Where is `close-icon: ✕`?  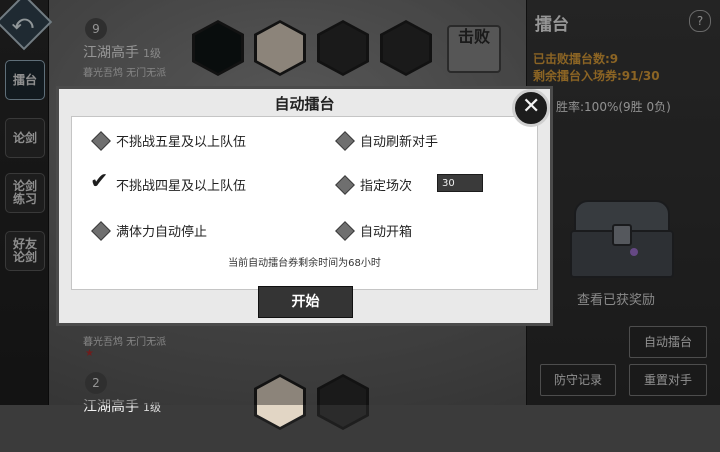 close-icon: ✕ is located at coordinates (531, 106).